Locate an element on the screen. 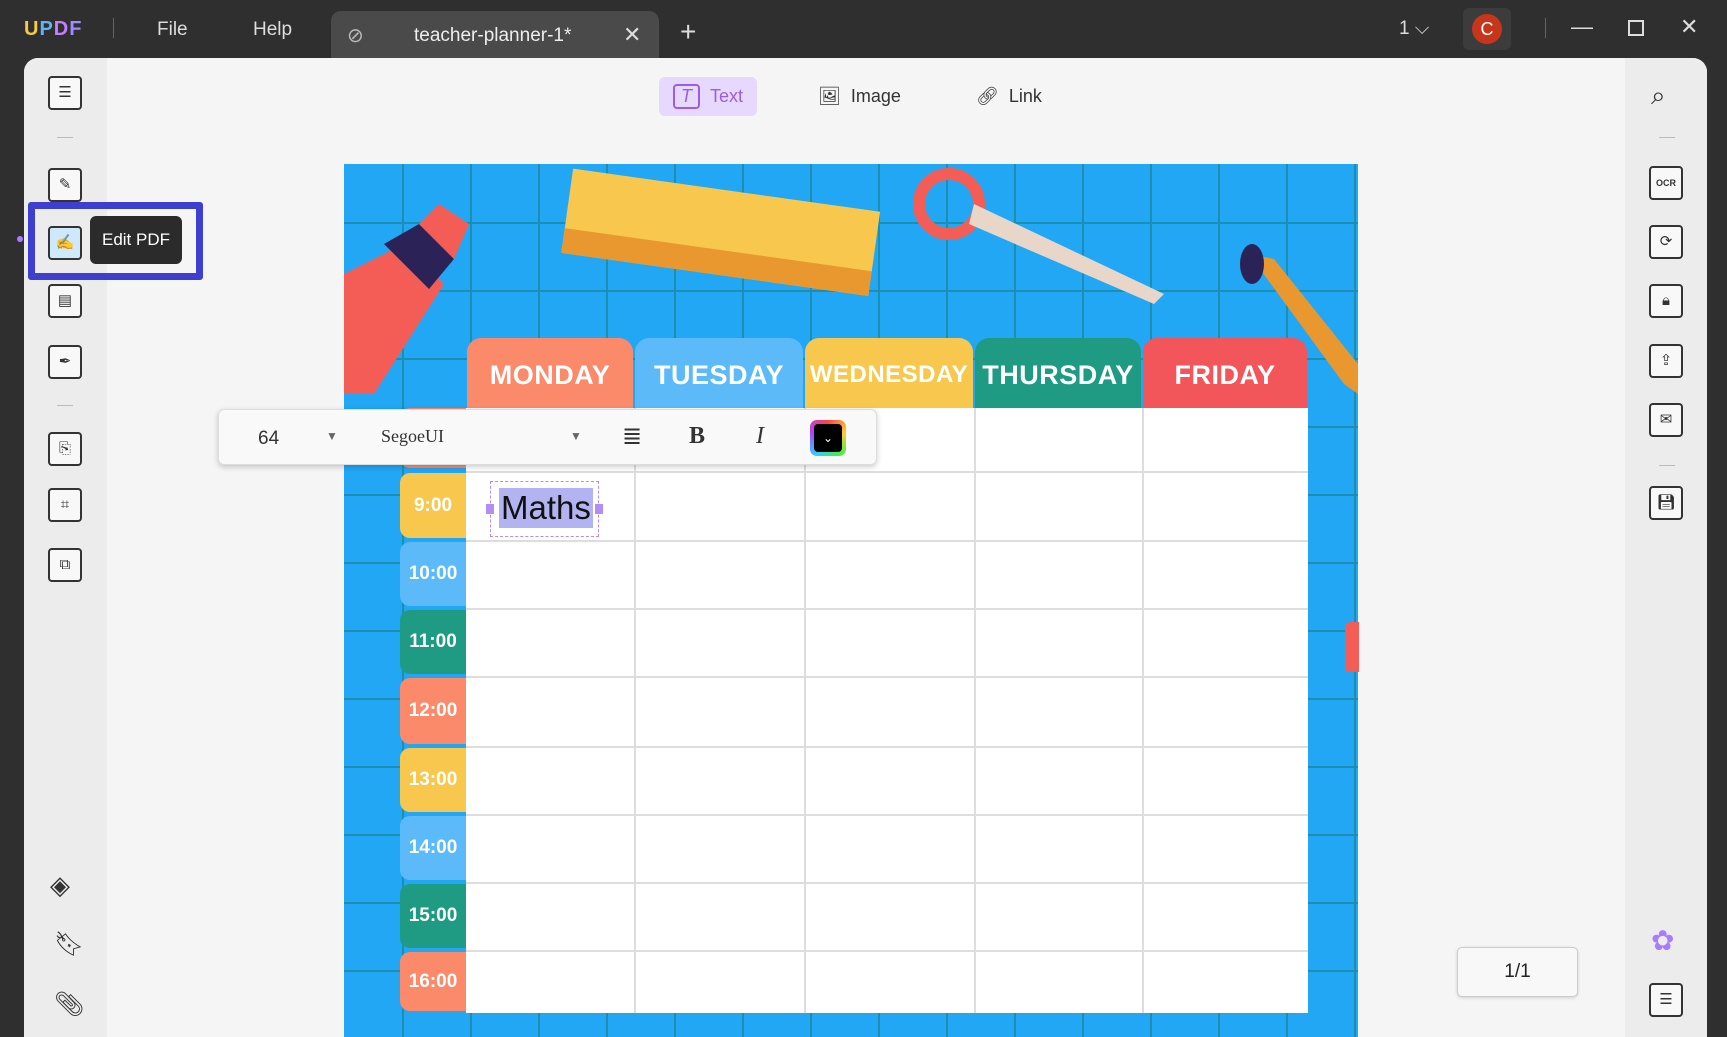 The image size is (1727, 1037). decoration is located at coordinates (1352, 647).